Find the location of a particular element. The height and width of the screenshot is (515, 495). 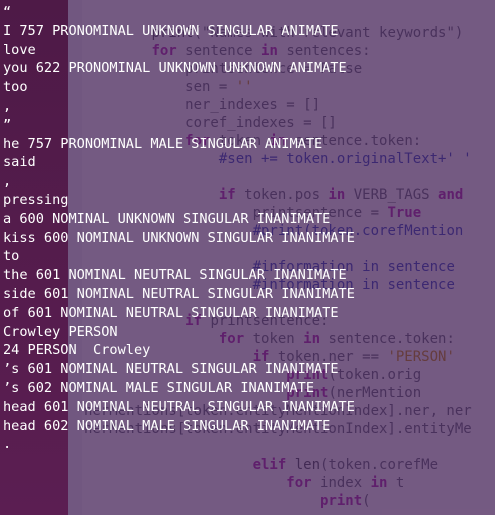

terminal-line: “ is located at coordinates (7, 12).